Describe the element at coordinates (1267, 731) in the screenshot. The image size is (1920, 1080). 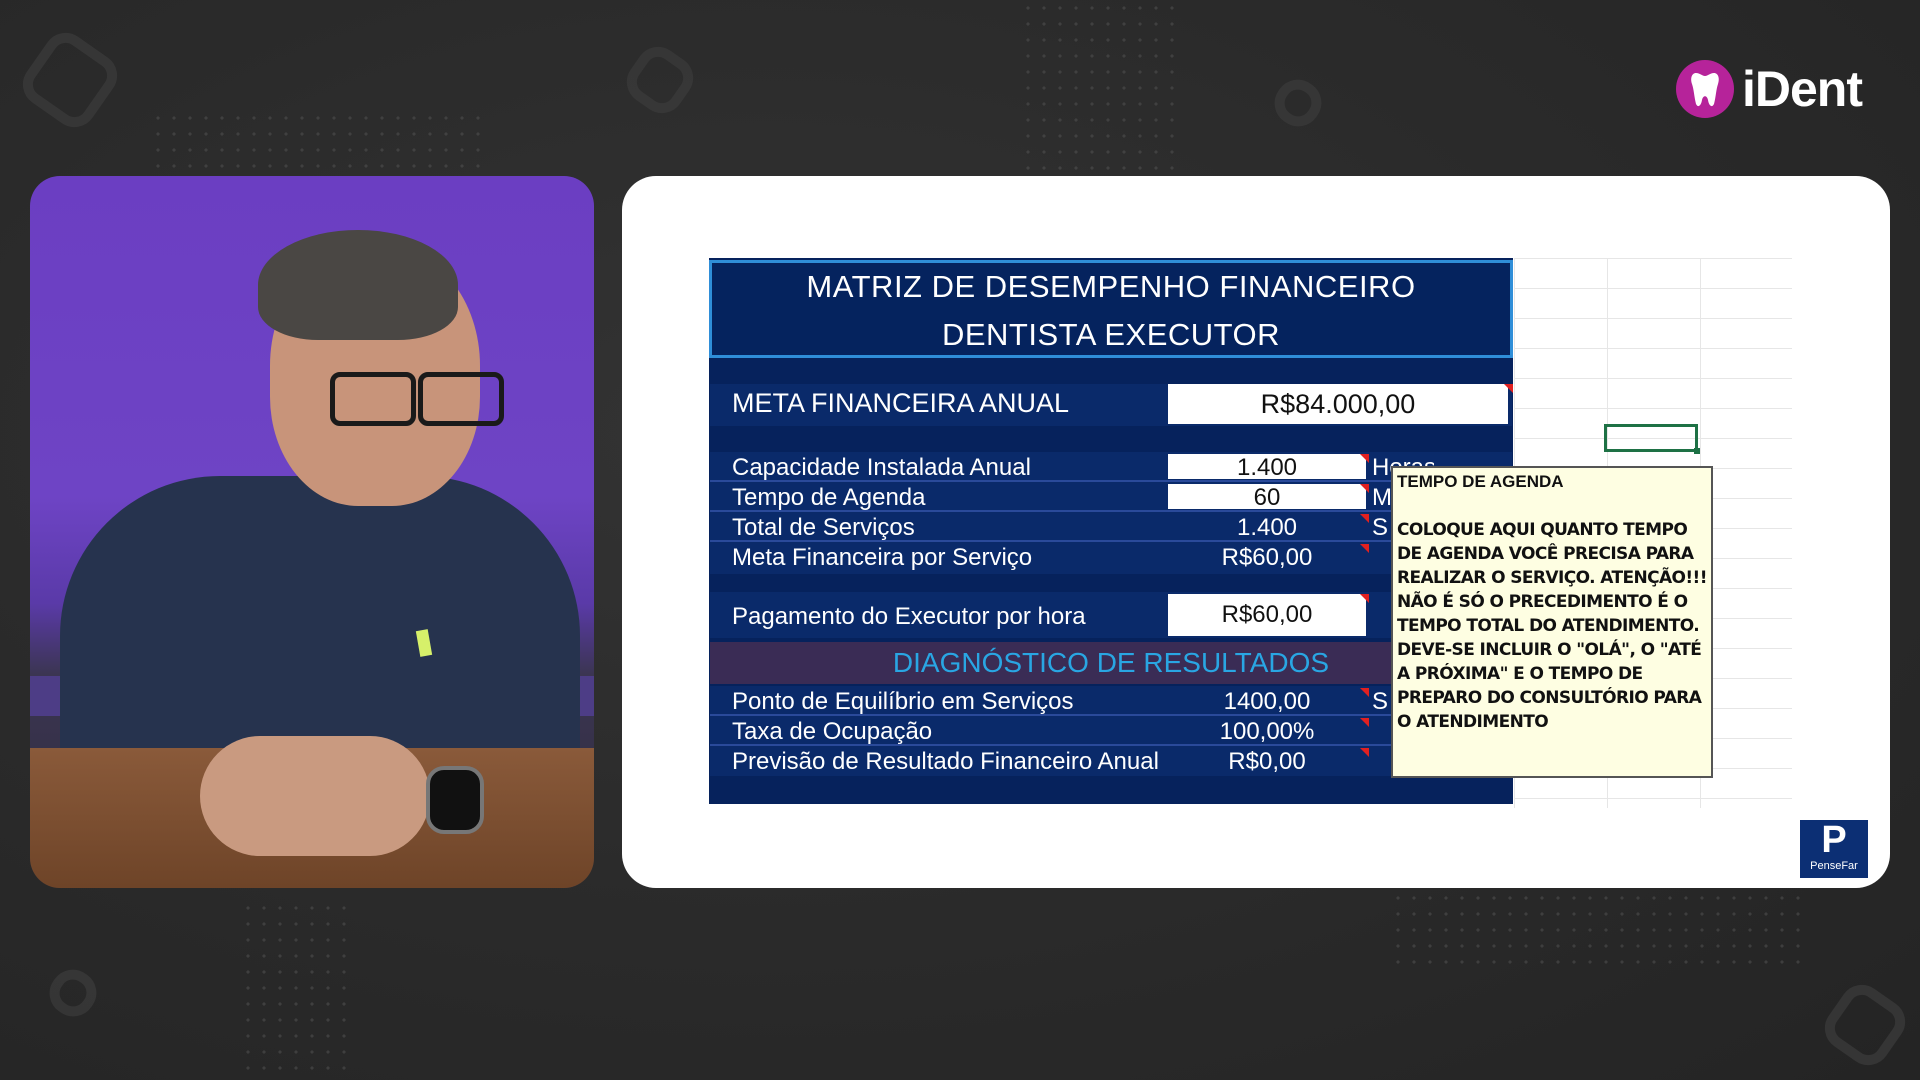
I see `row-occupancy-value: 100,00%` at that location.